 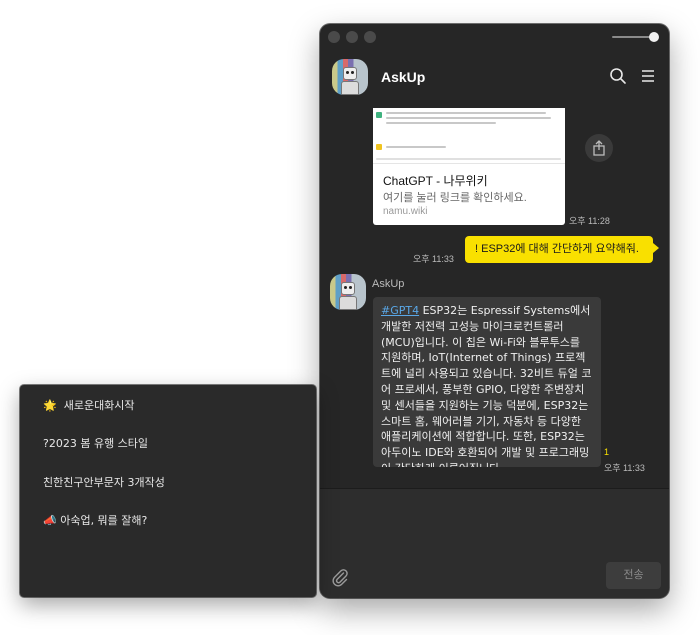 What do you see at coordinates (400, 310) in the screenshot?
I see `hashtag-link: #GPT4` at bounding box center [400, 310].